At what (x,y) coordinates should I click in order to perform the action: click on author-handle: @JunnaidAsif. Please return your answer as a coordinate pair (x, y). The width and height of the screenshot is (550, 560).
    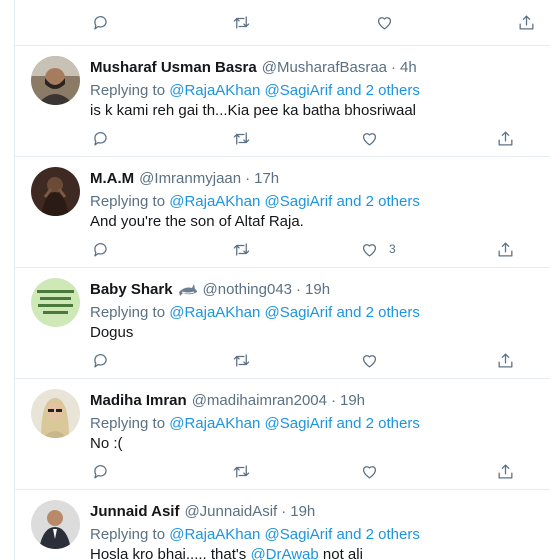
    Looking at the image, I should click on (230, 512).